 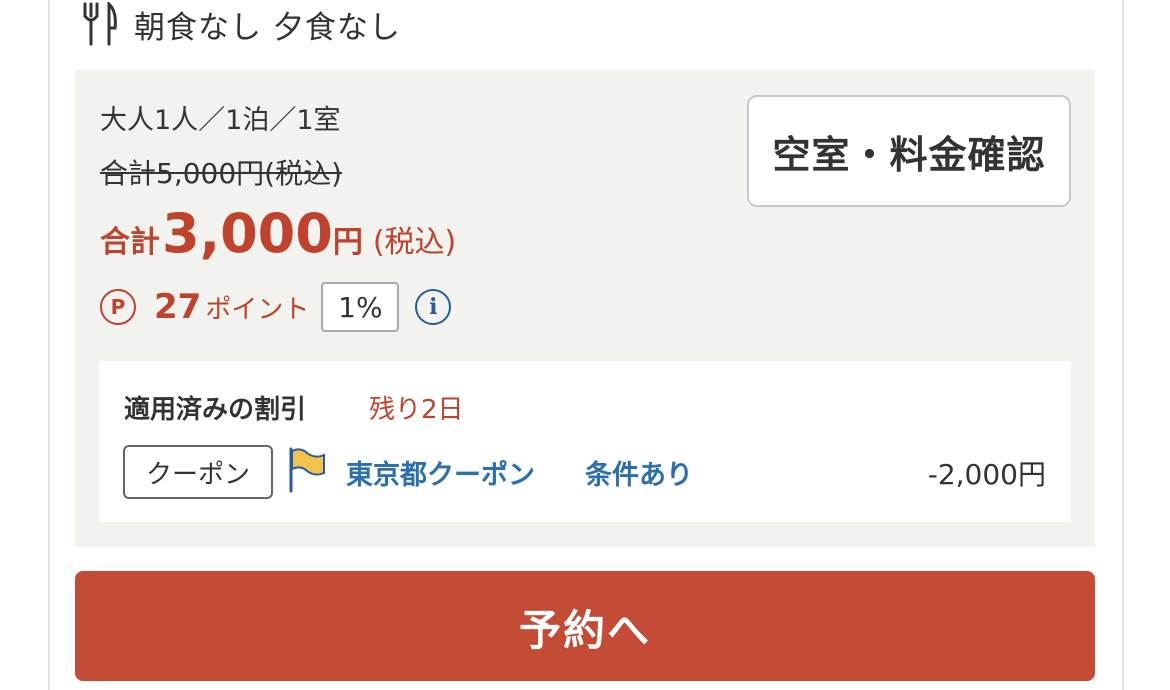 I want to click on price-currency: 円, so click(x=347, y=242).